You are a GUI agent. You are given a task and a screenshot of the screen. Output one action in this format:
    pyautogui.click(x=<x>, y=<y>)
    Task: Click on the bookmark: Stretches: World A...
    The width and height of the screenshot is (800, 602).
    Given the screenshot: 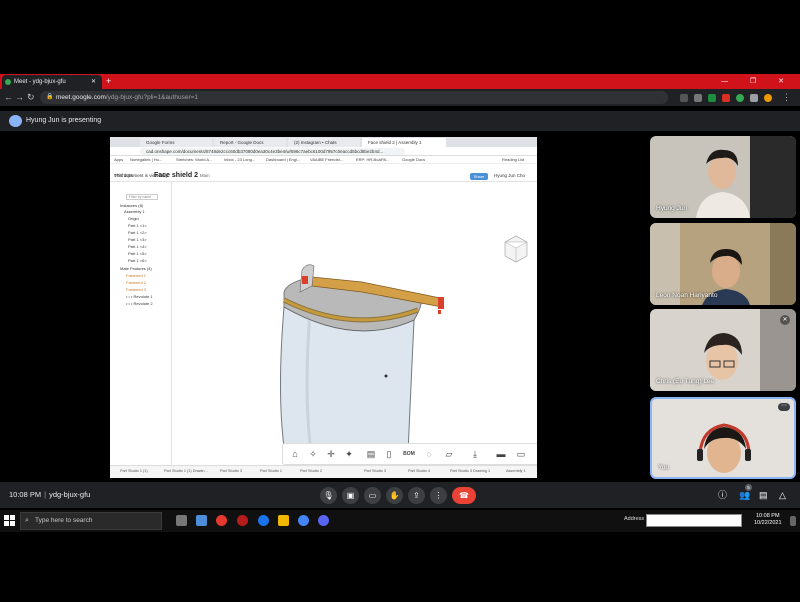 What is the action you would take?
    pyautogui.click(x=194, y=159)
    